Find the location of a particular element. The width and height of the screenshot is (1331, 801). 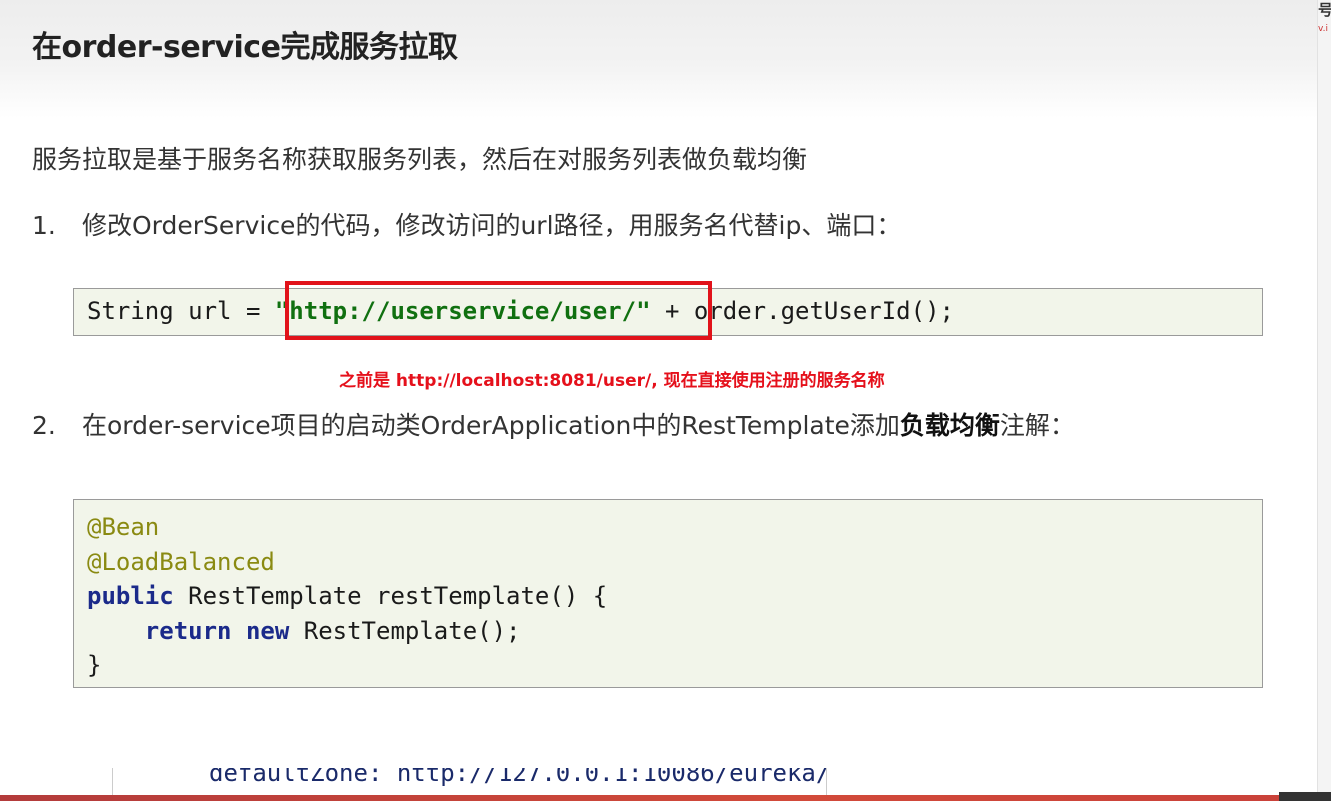

code-line-close: } is located at coordinates (94, 665).